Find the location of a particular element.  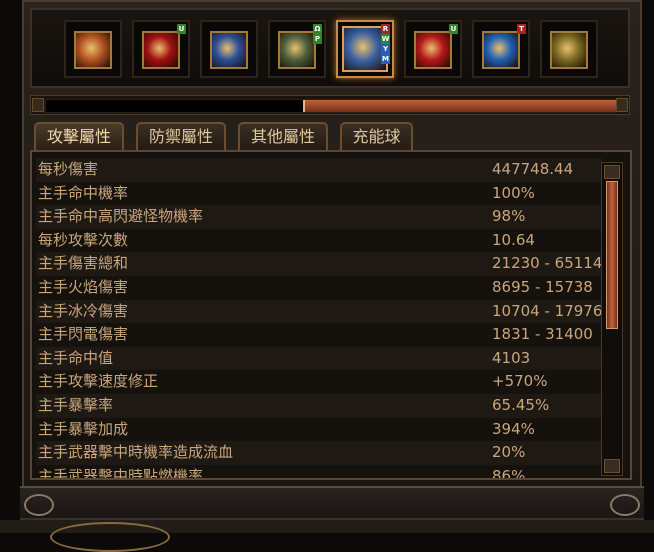

stat-label: 主手暴擊加成 is located at coordinates (83, 428).